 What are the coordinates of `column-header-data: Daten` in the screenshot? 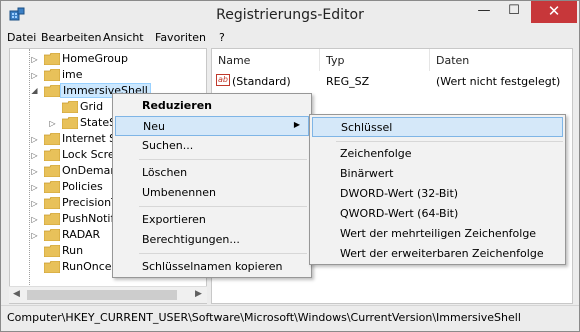 It's located at (501, 60).